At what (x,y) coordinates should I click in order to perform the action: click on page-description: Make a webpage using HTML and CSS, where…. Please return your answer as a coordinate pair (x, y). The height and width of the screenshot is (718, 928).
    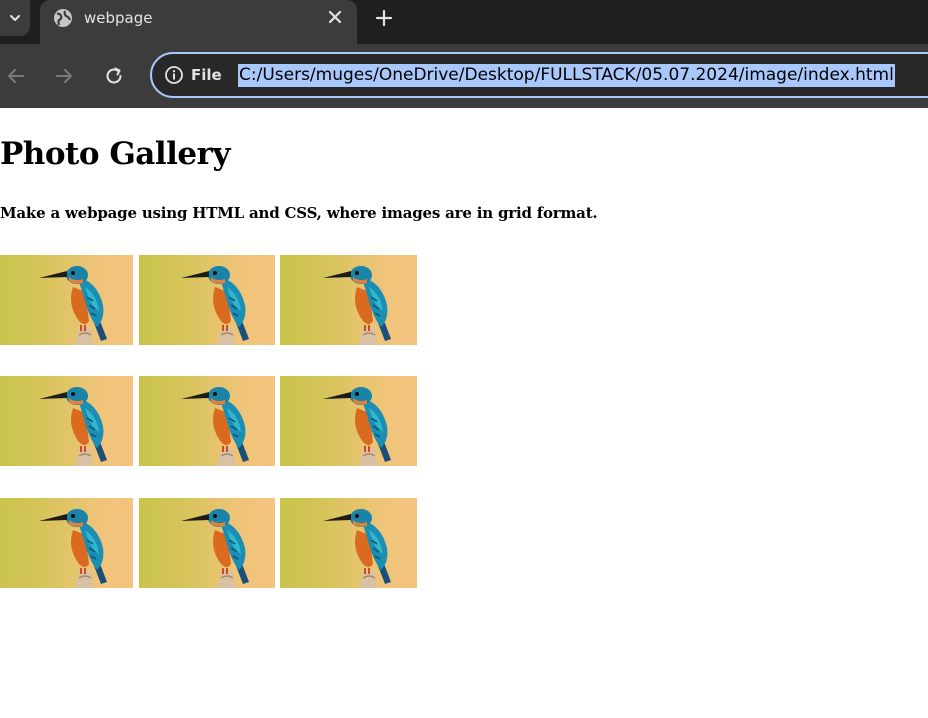
    Looking at the image, I should click on (299, 213).